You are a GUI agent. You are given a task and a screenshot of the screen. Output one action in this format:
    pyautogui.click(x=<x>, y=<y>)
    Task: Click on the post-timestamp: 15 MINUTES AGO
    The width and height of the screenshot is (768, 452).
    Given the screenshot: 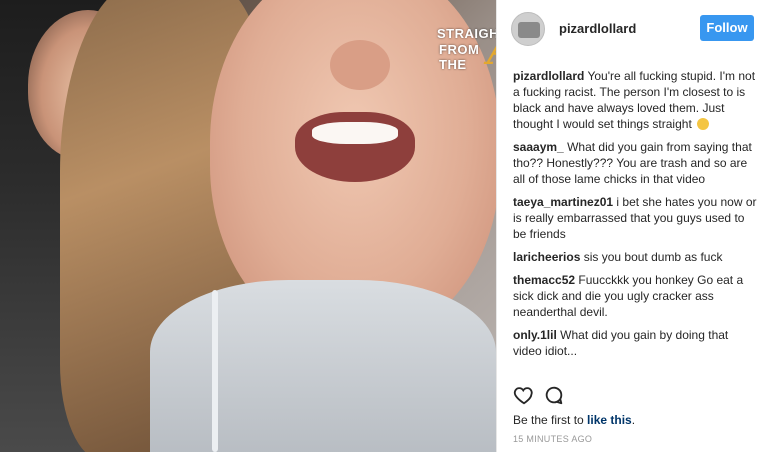 What is the action you would take?
    pyautogui.click(x=553, y=439)
    